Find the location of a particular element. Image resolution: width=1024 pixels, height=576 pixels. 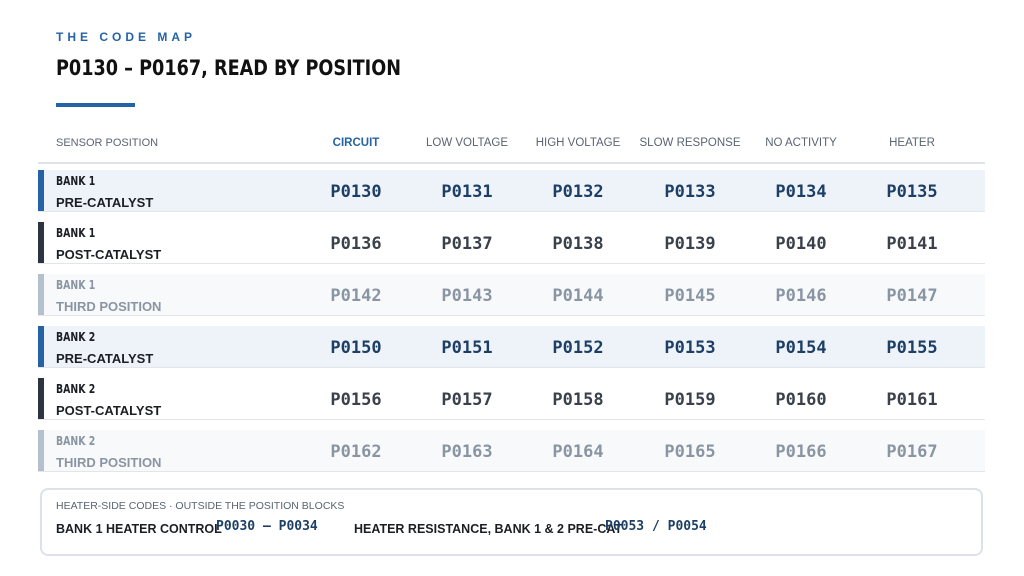

code-cell: P0143 is located at coordinates (467, 296).